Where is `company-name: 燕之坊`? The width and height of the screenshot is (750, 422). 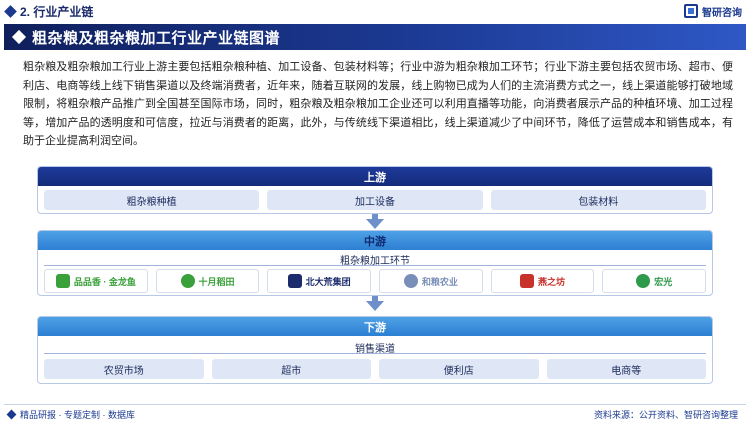
company-name: 燕之坊 is located at coordinates (552, 281).